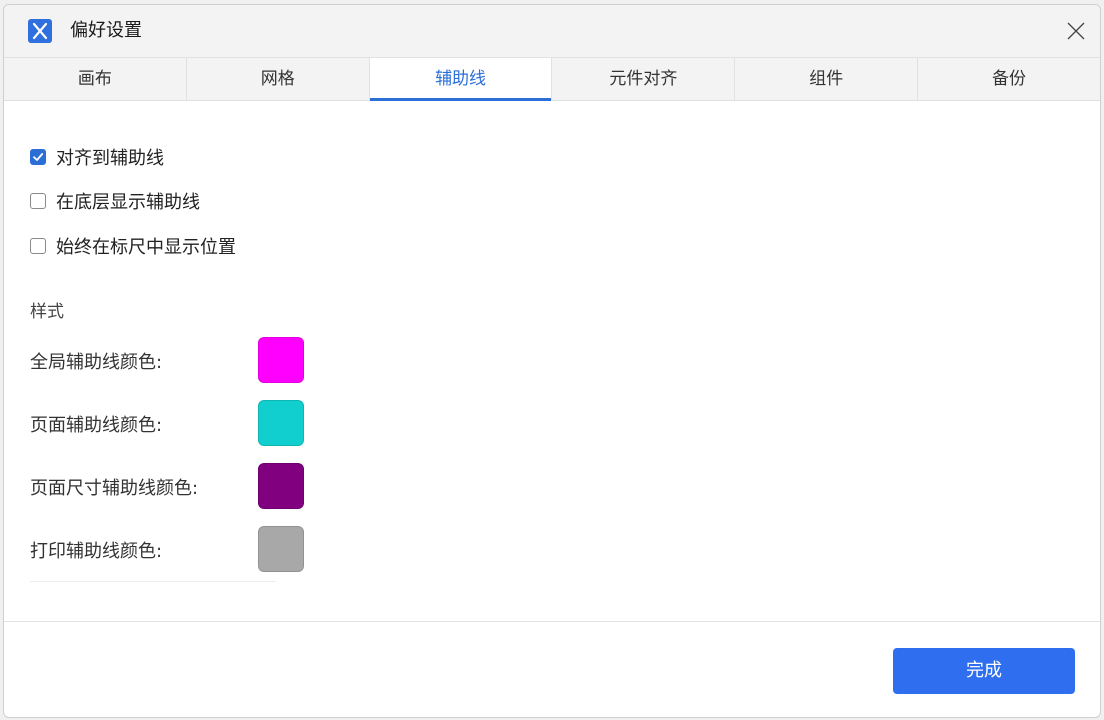  I want to click on snap-to-guides-checkbox, so click(38, 157).